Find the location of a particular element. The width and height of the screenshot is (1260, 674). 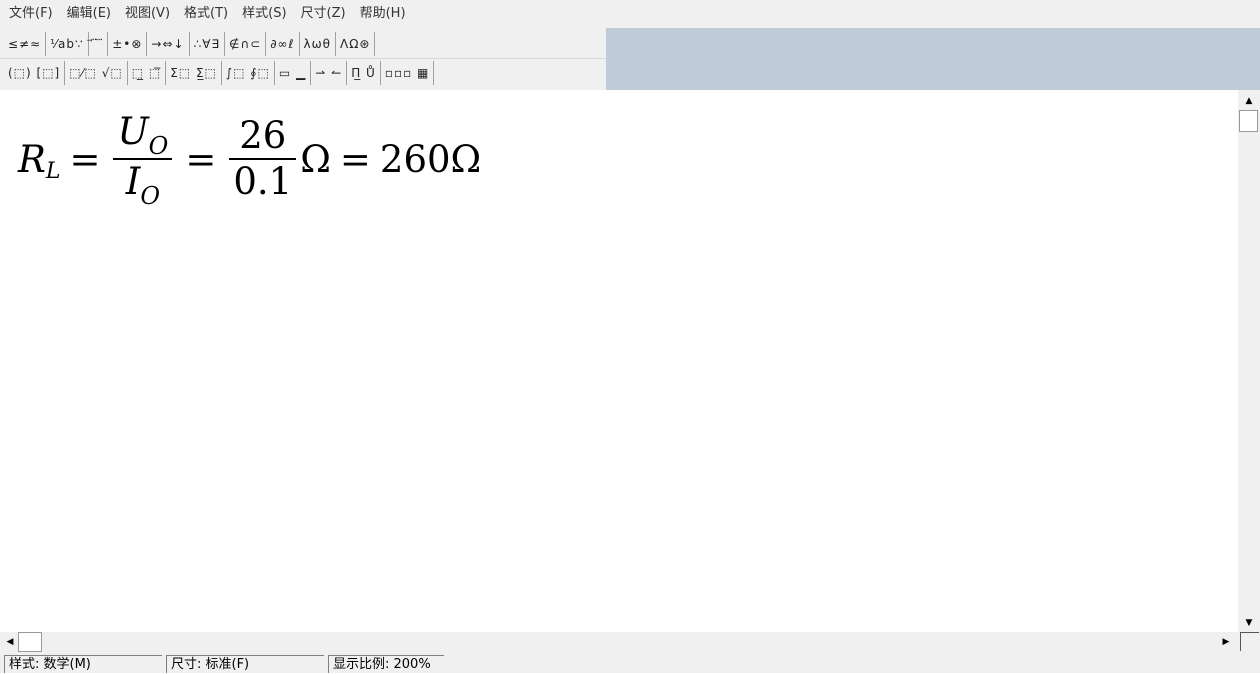

fraction-numeric: 26 0.1 is located at coordinates (263, 159).